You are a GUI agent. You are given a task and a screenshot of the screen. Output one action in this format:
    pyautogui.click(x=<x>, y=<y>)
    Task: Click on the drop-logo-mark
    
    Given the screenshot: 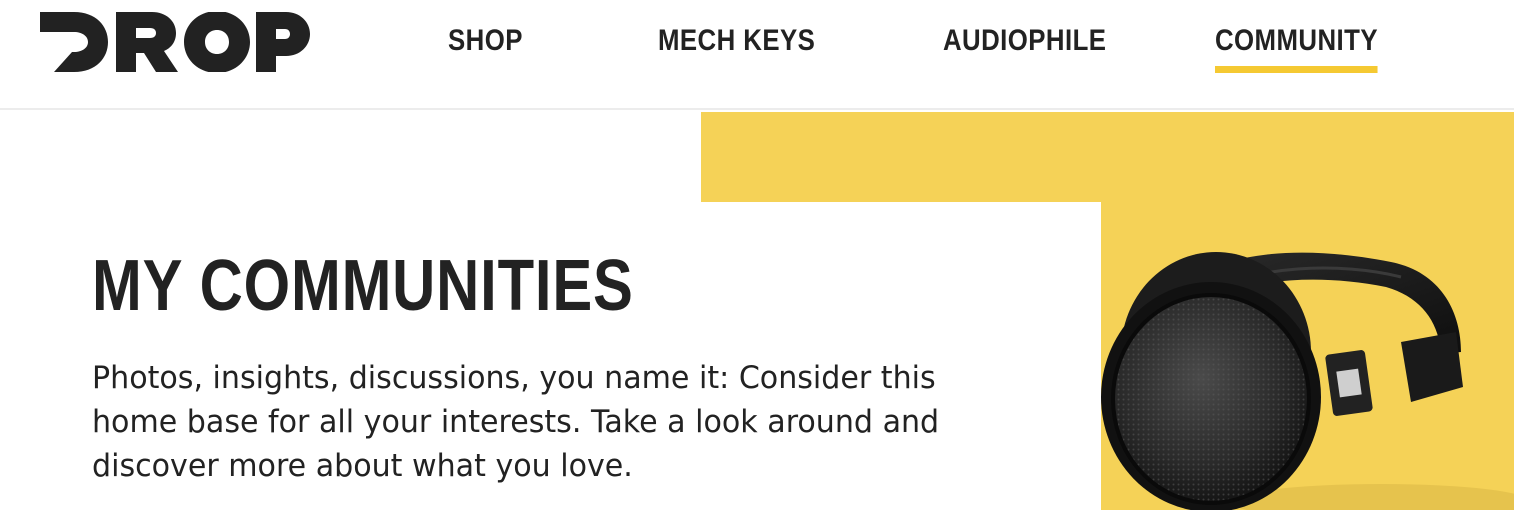 What is the action you would take?
    pyautogui.click(x=175, y=42)
    